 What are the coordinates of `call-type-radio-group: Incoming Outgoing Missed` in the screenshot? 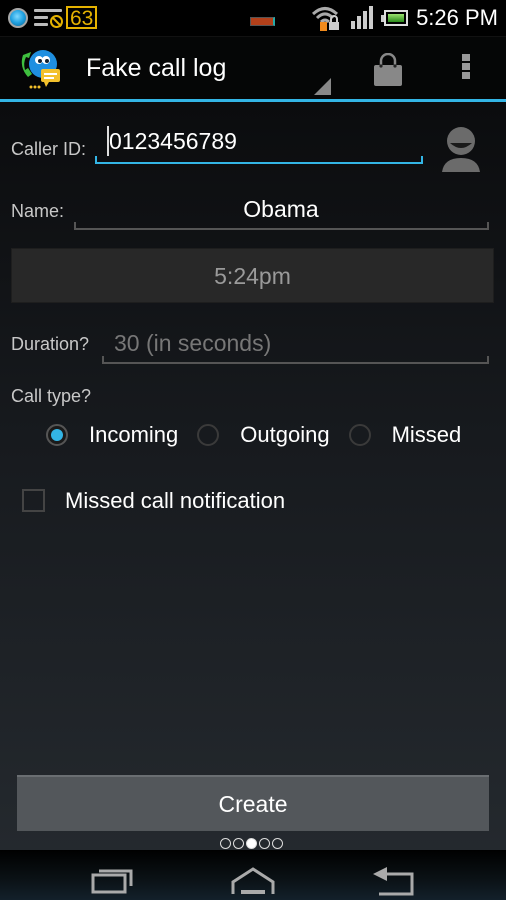 It's located at (263, 435).